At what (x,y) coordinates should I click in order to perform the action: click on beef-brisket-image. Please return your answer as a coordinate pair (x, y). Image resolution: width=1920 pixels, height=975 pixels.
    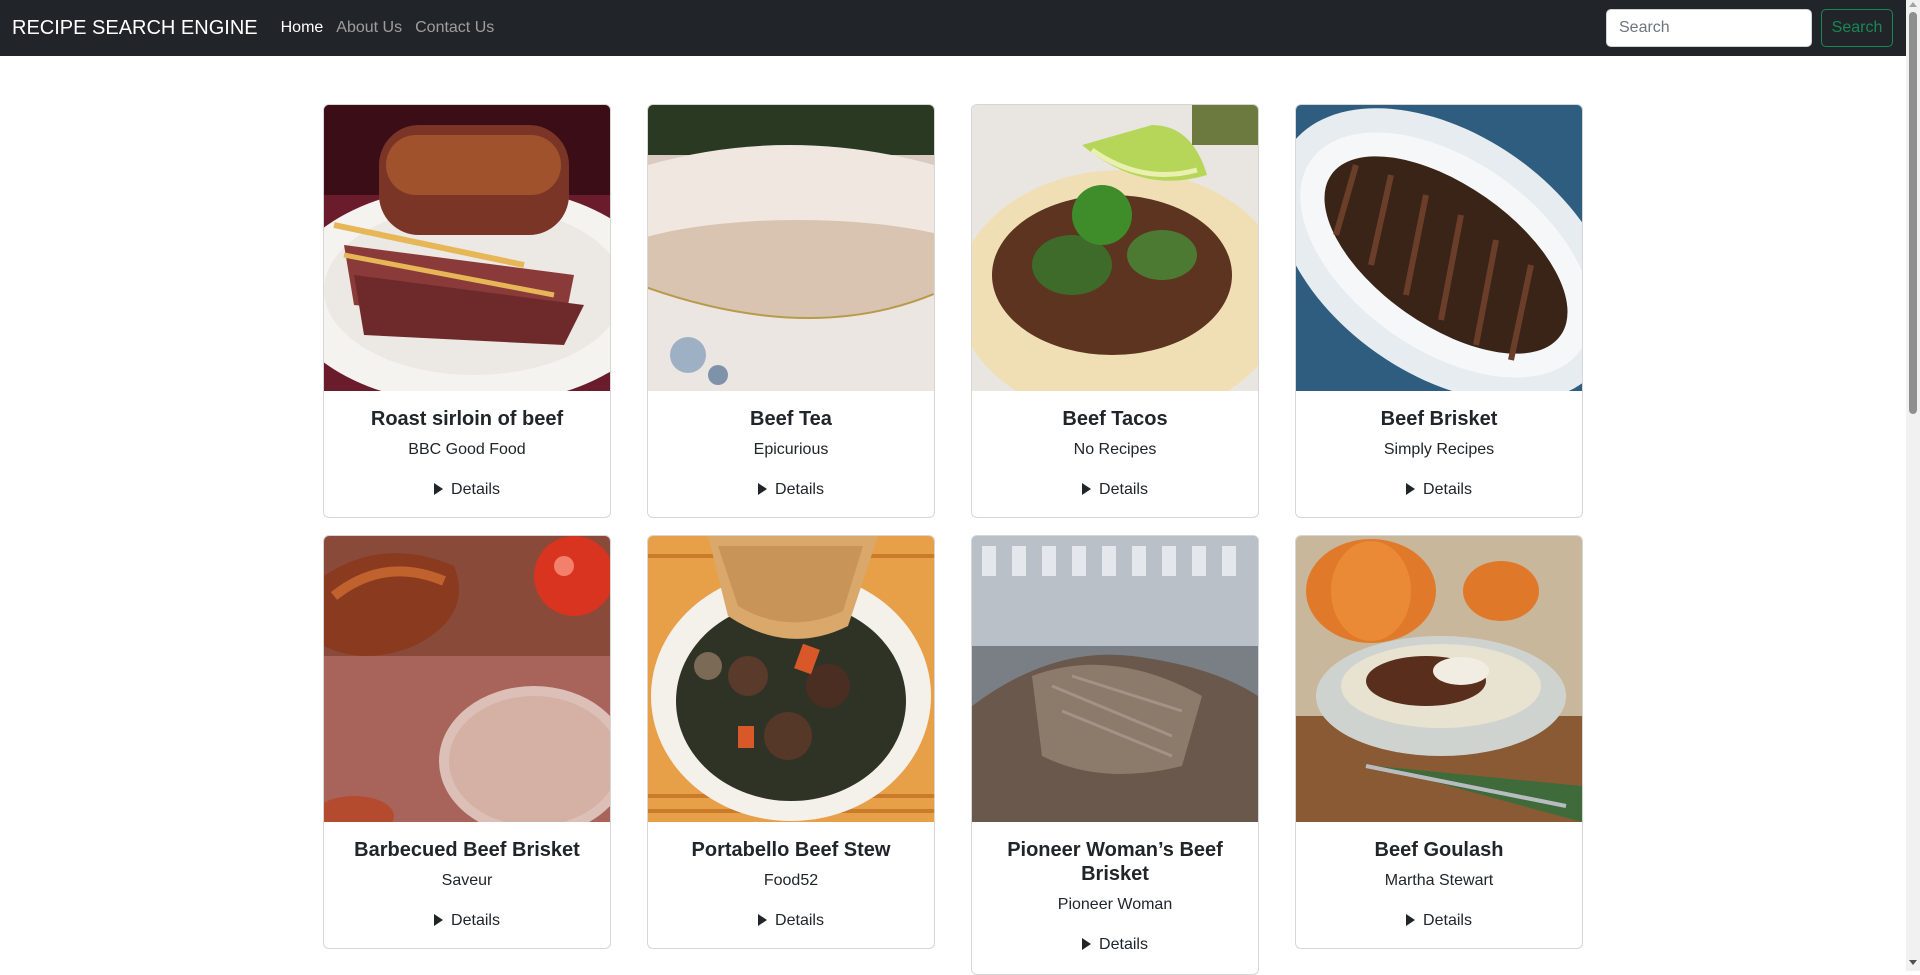
    Looking at the image, I should click on (1439, 248).